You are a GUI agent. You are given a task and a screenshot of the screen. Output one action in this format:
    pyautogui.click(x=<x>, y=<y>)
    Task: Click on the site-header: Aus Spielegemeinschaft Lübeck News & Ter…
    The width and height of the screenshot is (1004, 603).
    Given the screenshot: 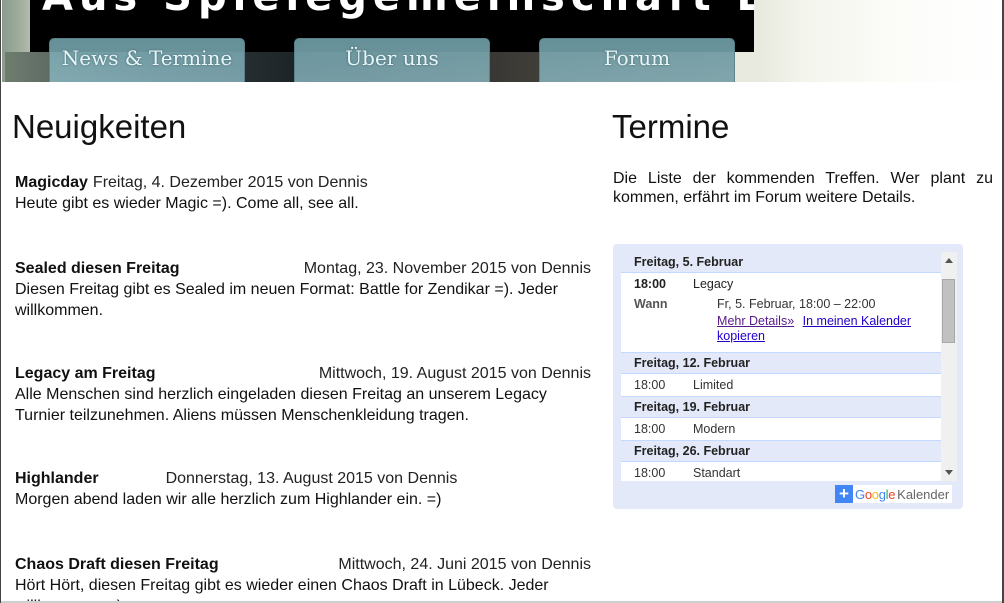 What is the action you would take?
    pyautogui.click(x=502, y=41)
    